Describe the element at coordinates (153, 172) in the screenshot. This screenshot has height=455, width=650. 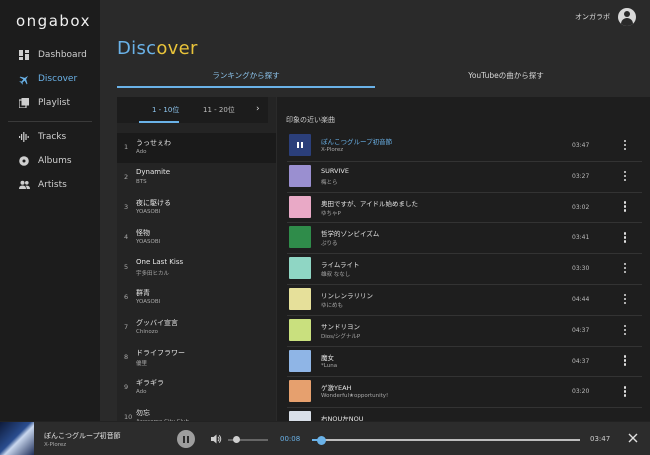
I see `rank-title: Dynamite` at that location.